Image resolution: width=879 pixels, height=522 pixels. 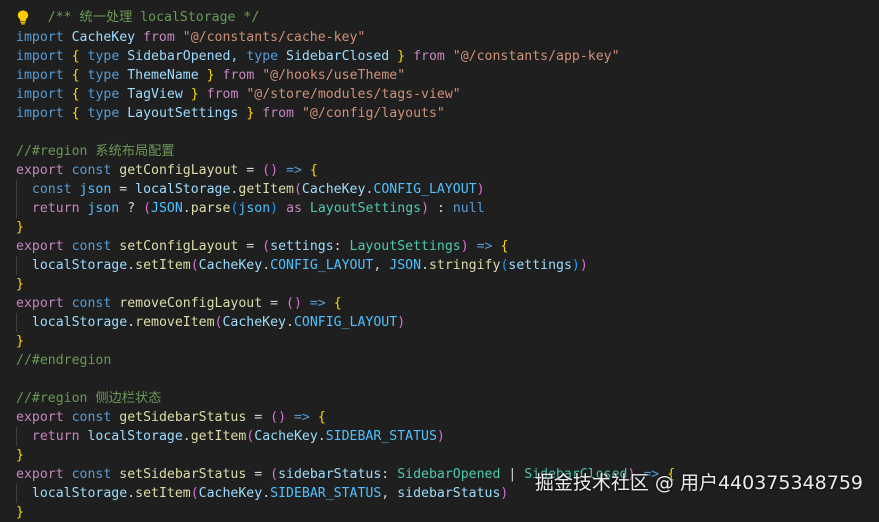 I want to click on code-token: return, so click(x=55, y=436).